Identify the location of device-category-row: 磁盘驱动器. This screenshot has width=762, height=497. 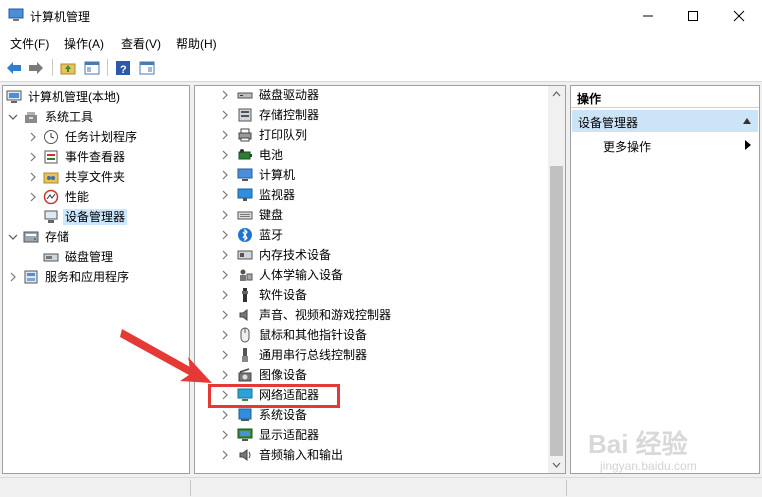
(270, 95).